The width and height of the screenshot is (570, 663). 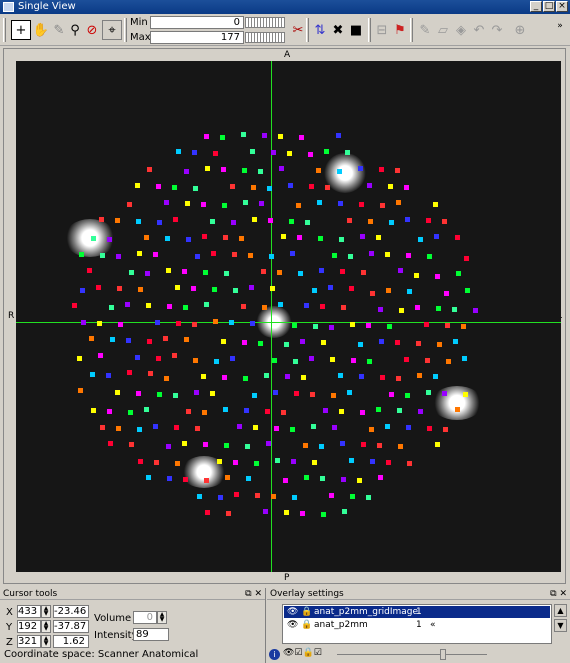 What do you see at coordinates (197, 37) in the screenshot?
I see `max-input: 177` at bounding box center [197, 37].